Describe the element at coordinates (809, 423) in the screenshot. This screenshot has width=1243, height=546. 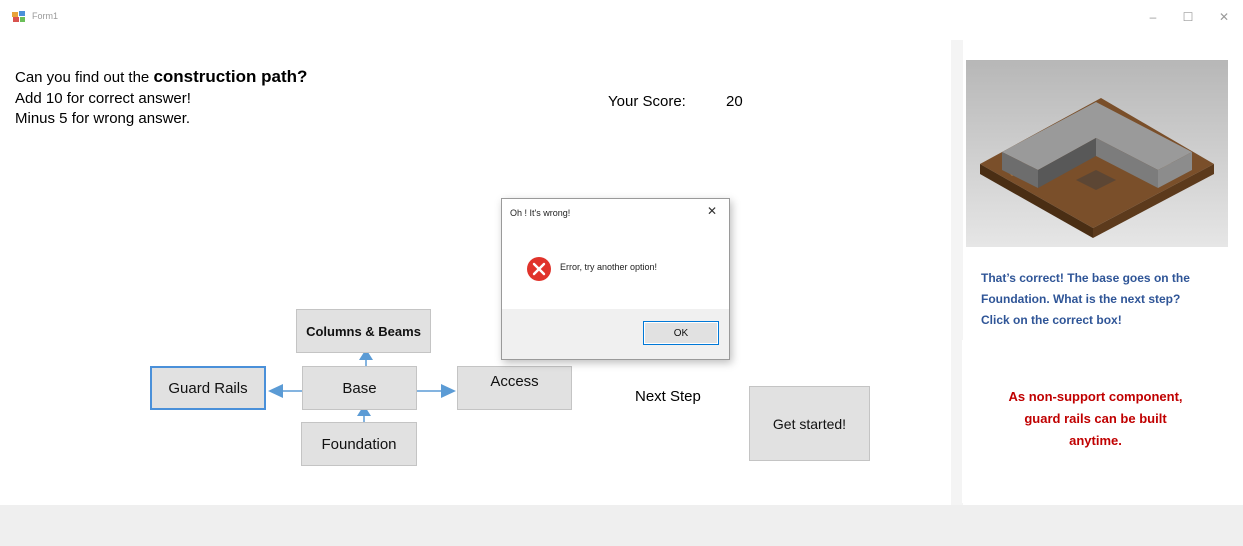
I see `get-started-button: Get started!` at that location.